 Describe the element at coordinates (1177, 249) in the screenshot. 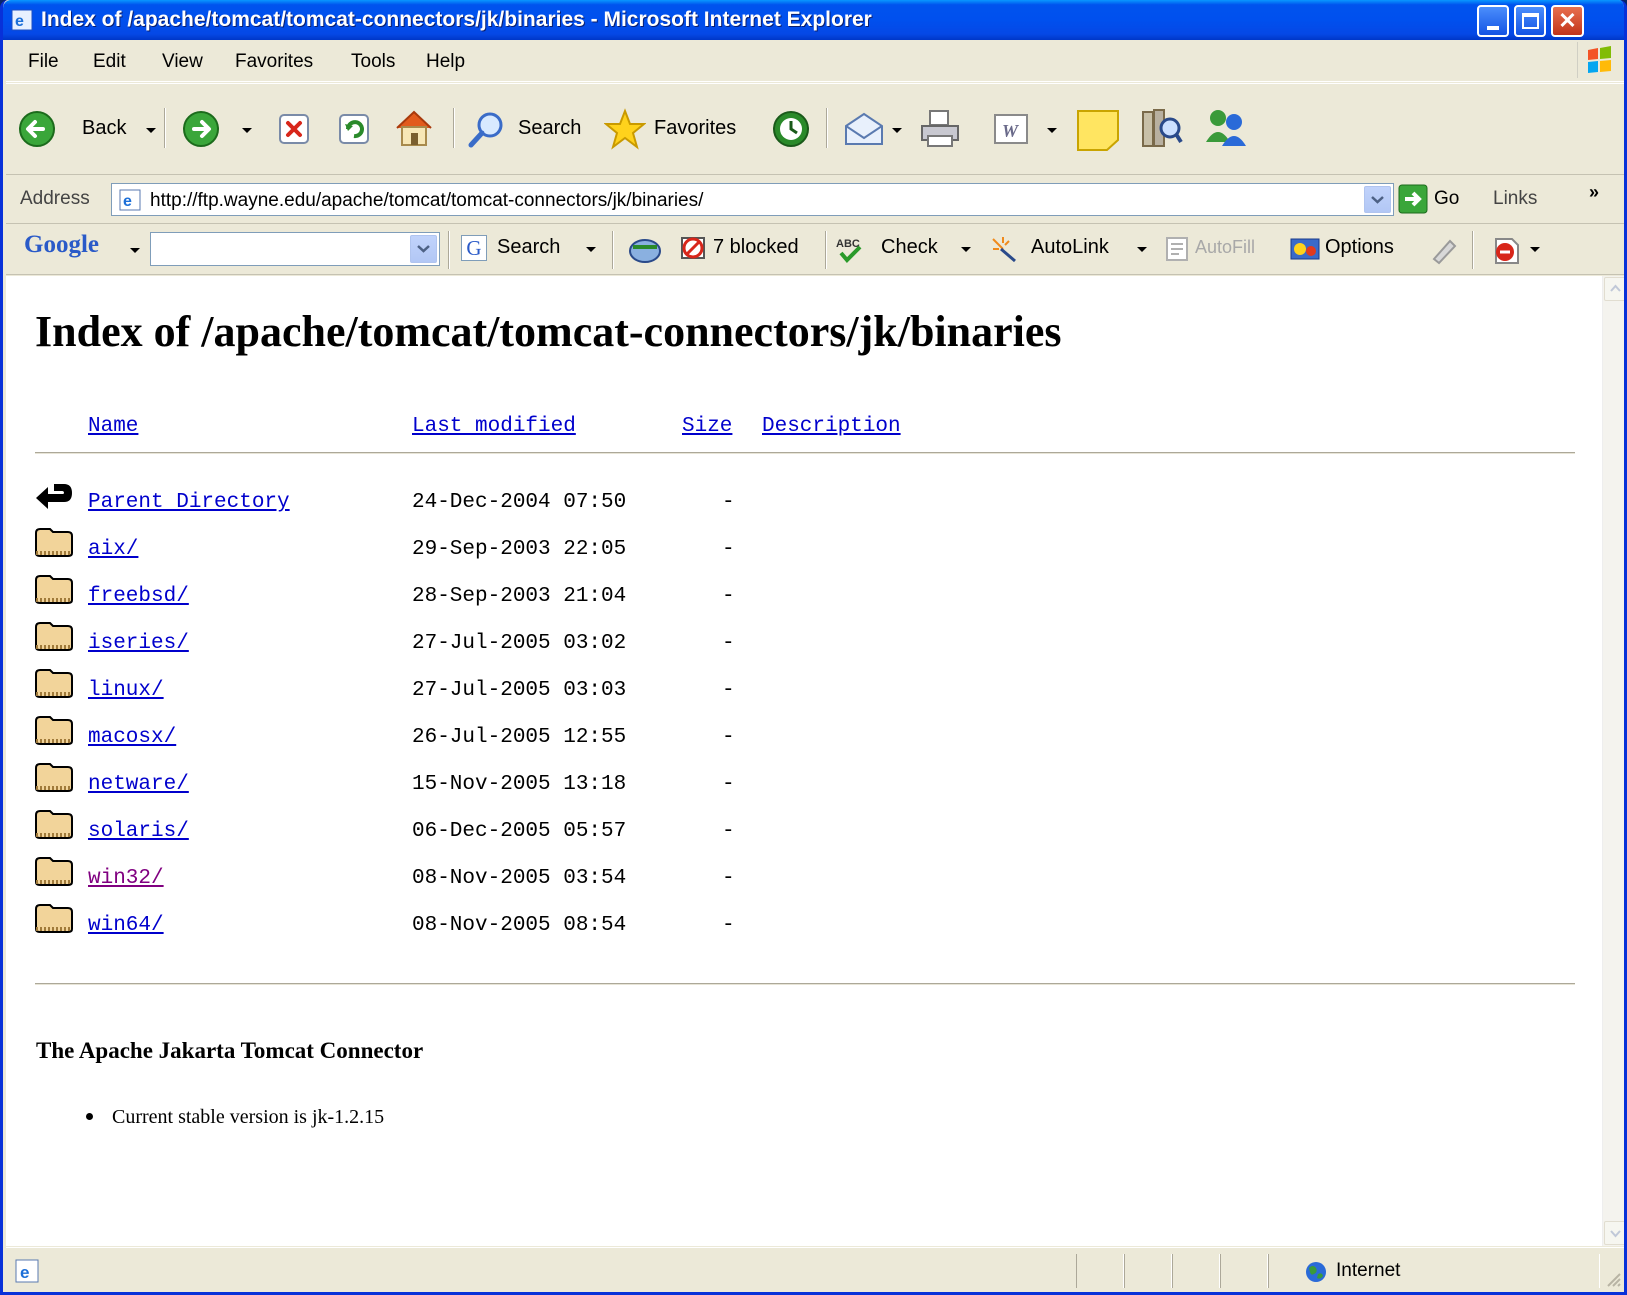

I see `autofill-icon` at that location.